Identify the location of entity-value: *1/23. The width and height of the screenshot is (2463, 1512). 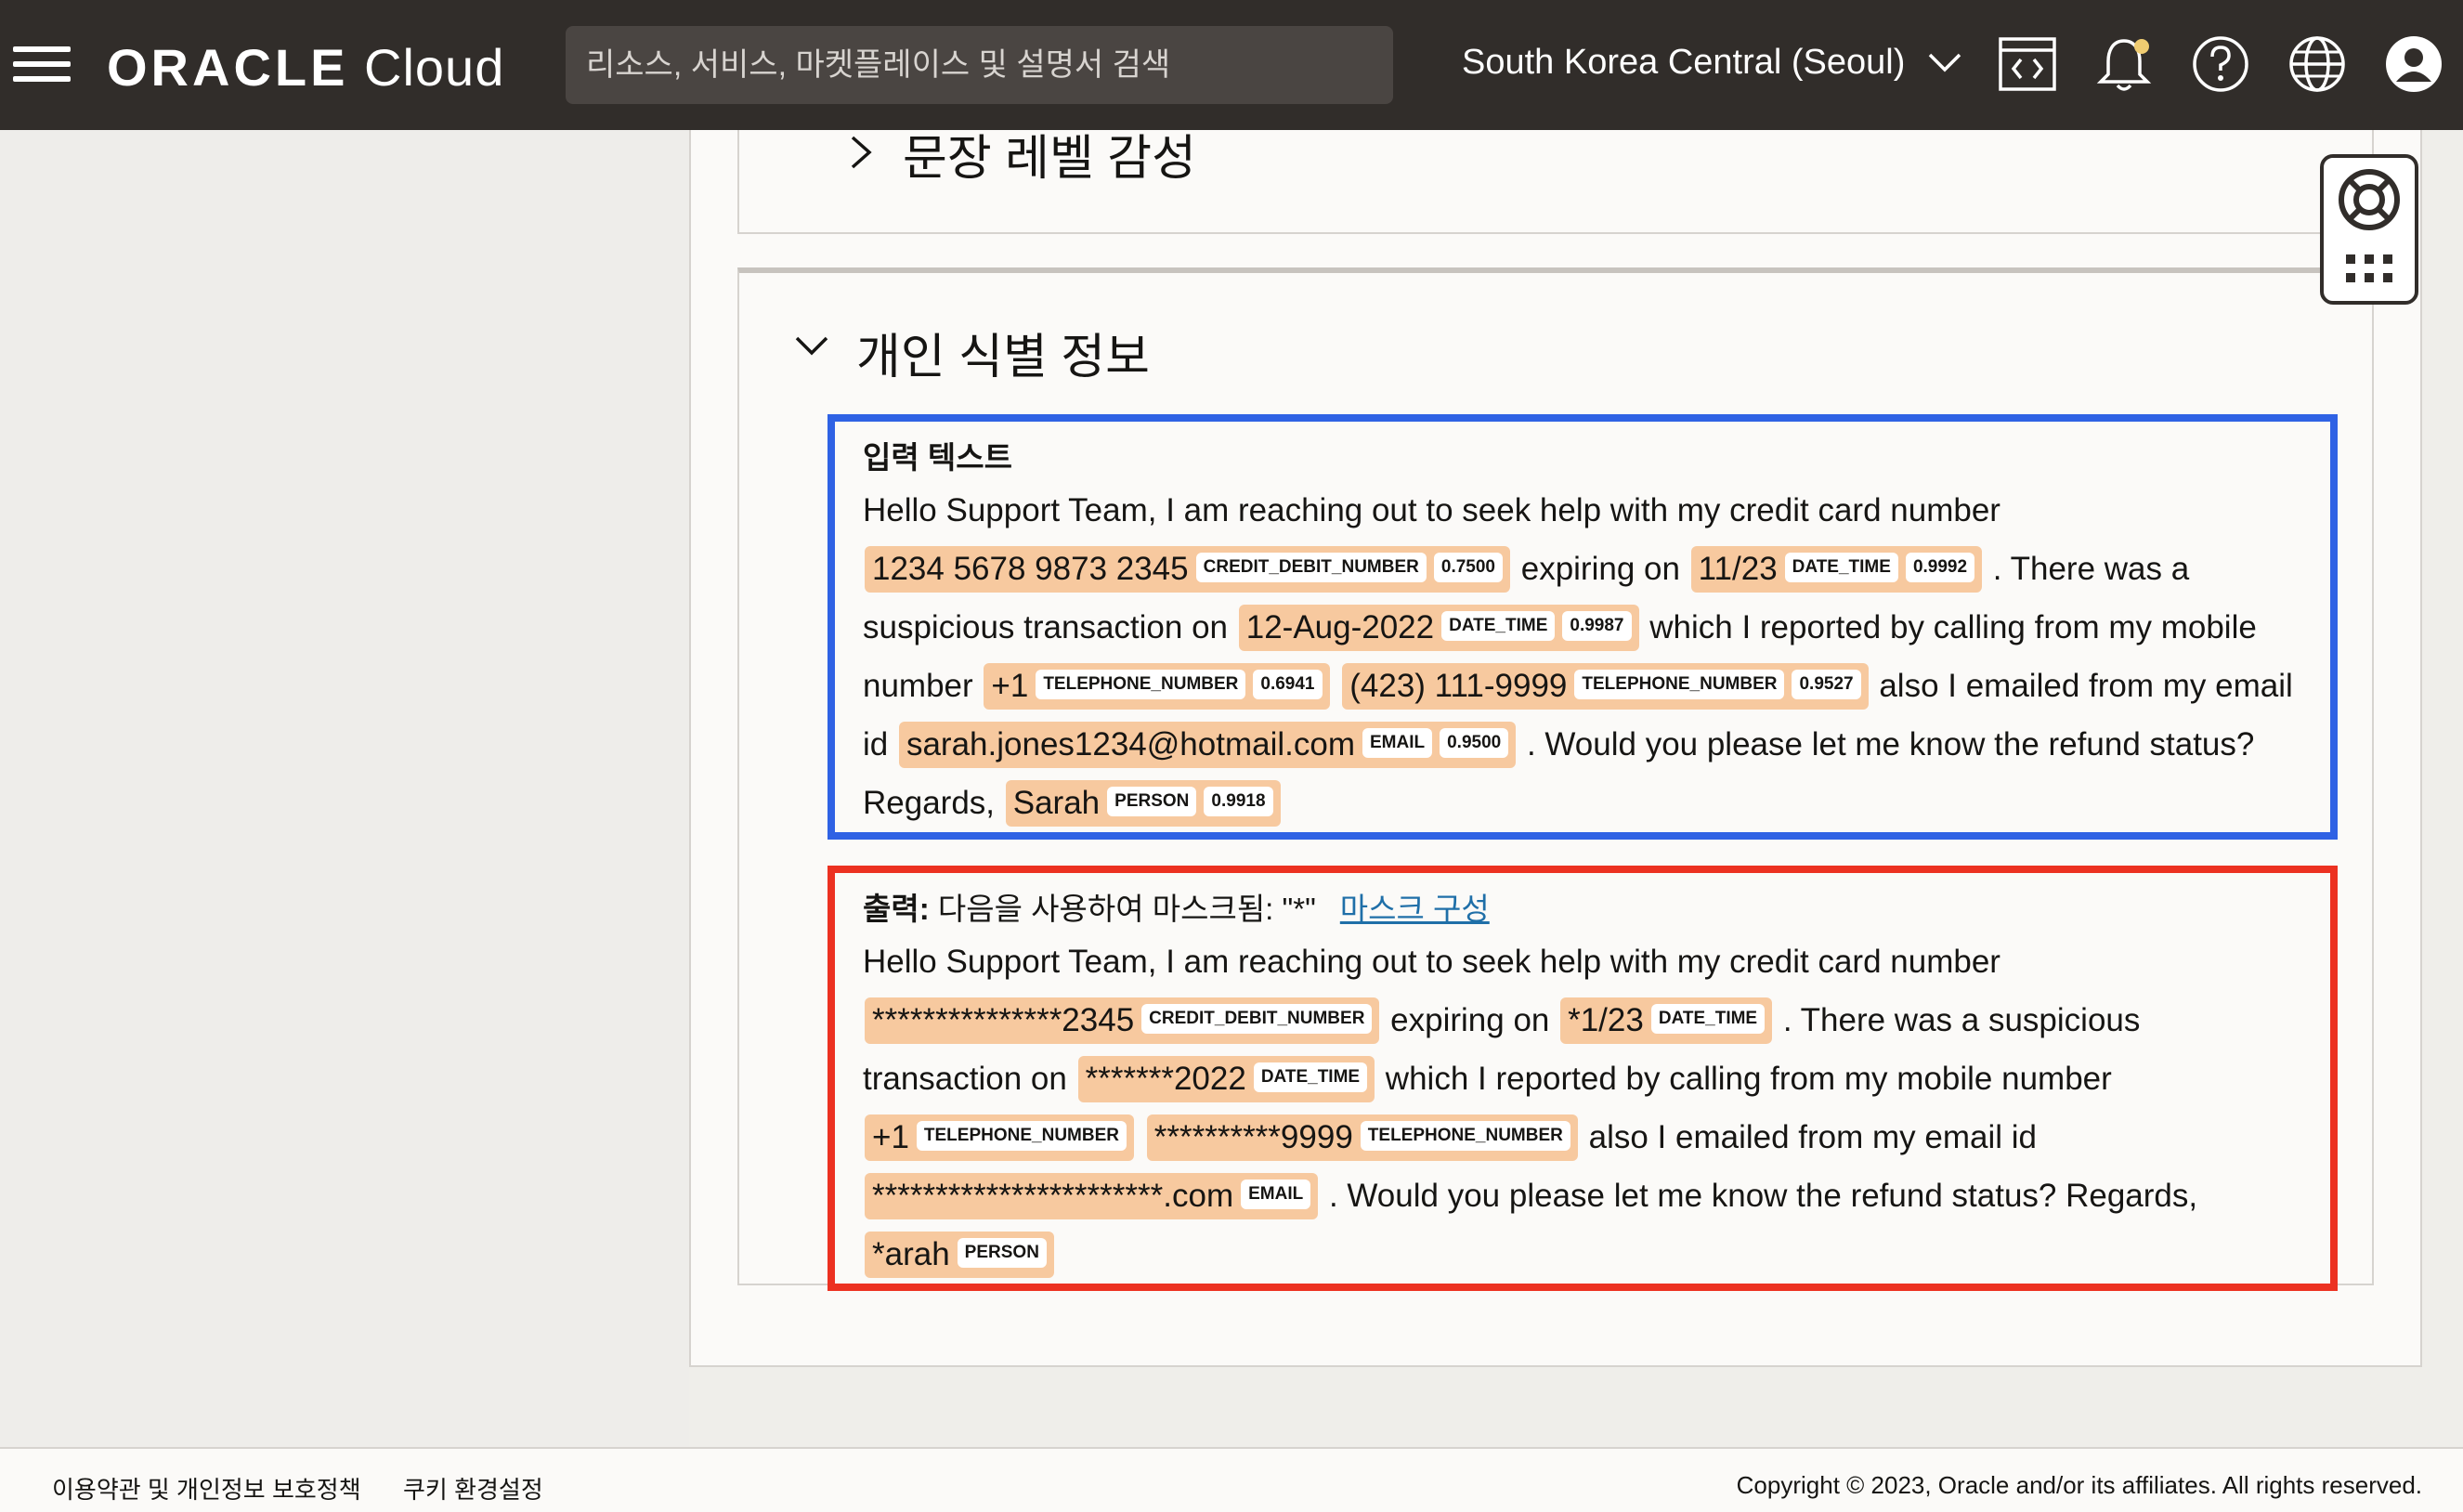
(1606, 1020).